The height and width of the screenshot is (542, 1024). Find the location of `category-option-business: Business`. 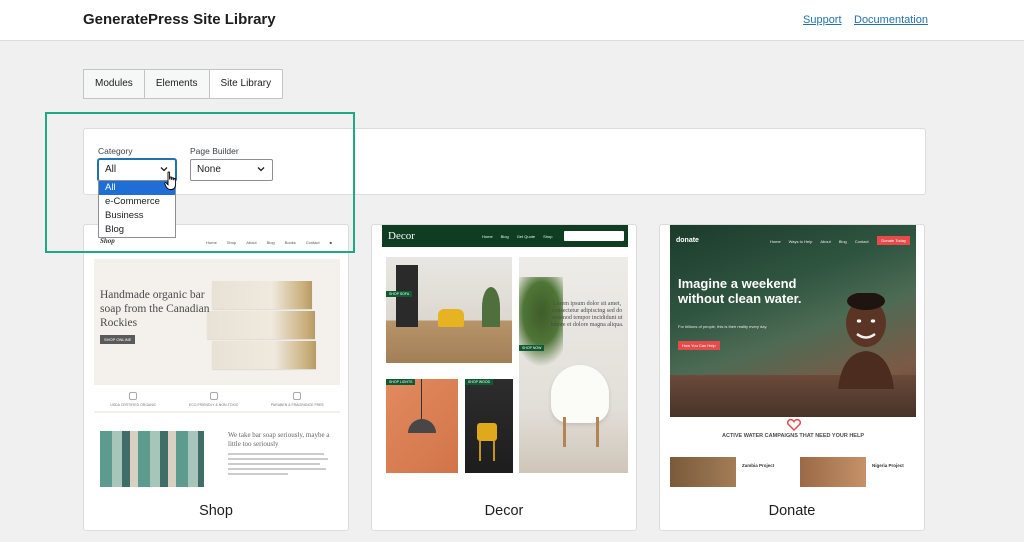

category-option-business: Business is located at coordinates (137, 216).